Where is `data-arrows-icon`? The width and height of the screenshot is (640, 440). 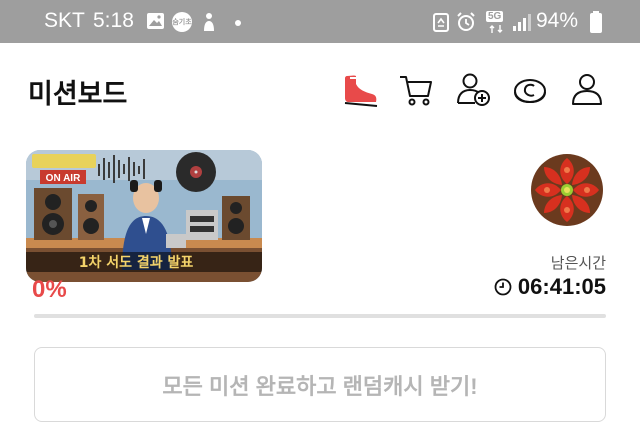
data-arrows-icon is located at coordinates (496, 29).